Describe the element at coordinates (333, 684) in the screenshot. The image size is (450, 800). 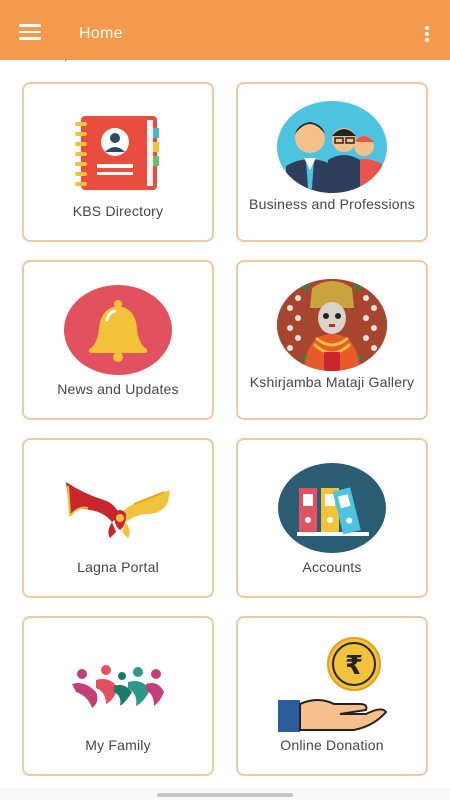
I see `rupee-donation-icon: ₹` at that location.